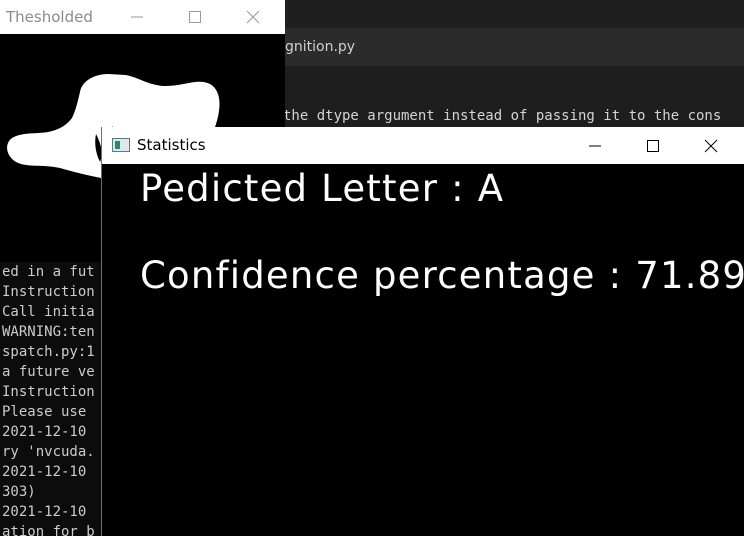  I want to click on editor-tab-bar: gnition.py, so click(513, 47).